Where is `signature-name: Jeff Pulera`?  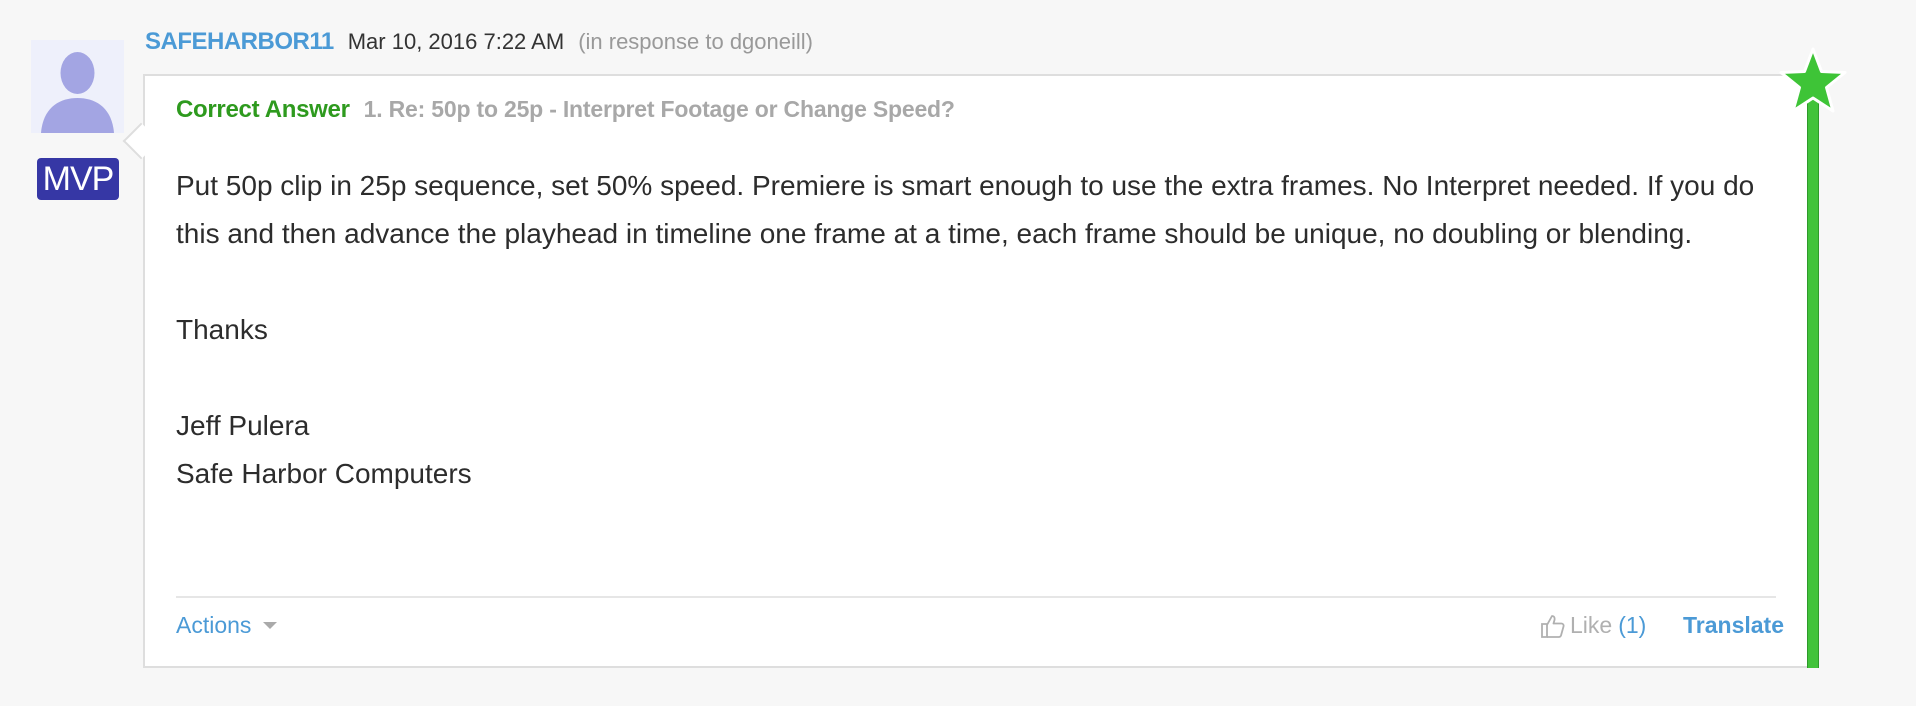
signature-name: Jeff Pulera is located at coordinates (243, 425).